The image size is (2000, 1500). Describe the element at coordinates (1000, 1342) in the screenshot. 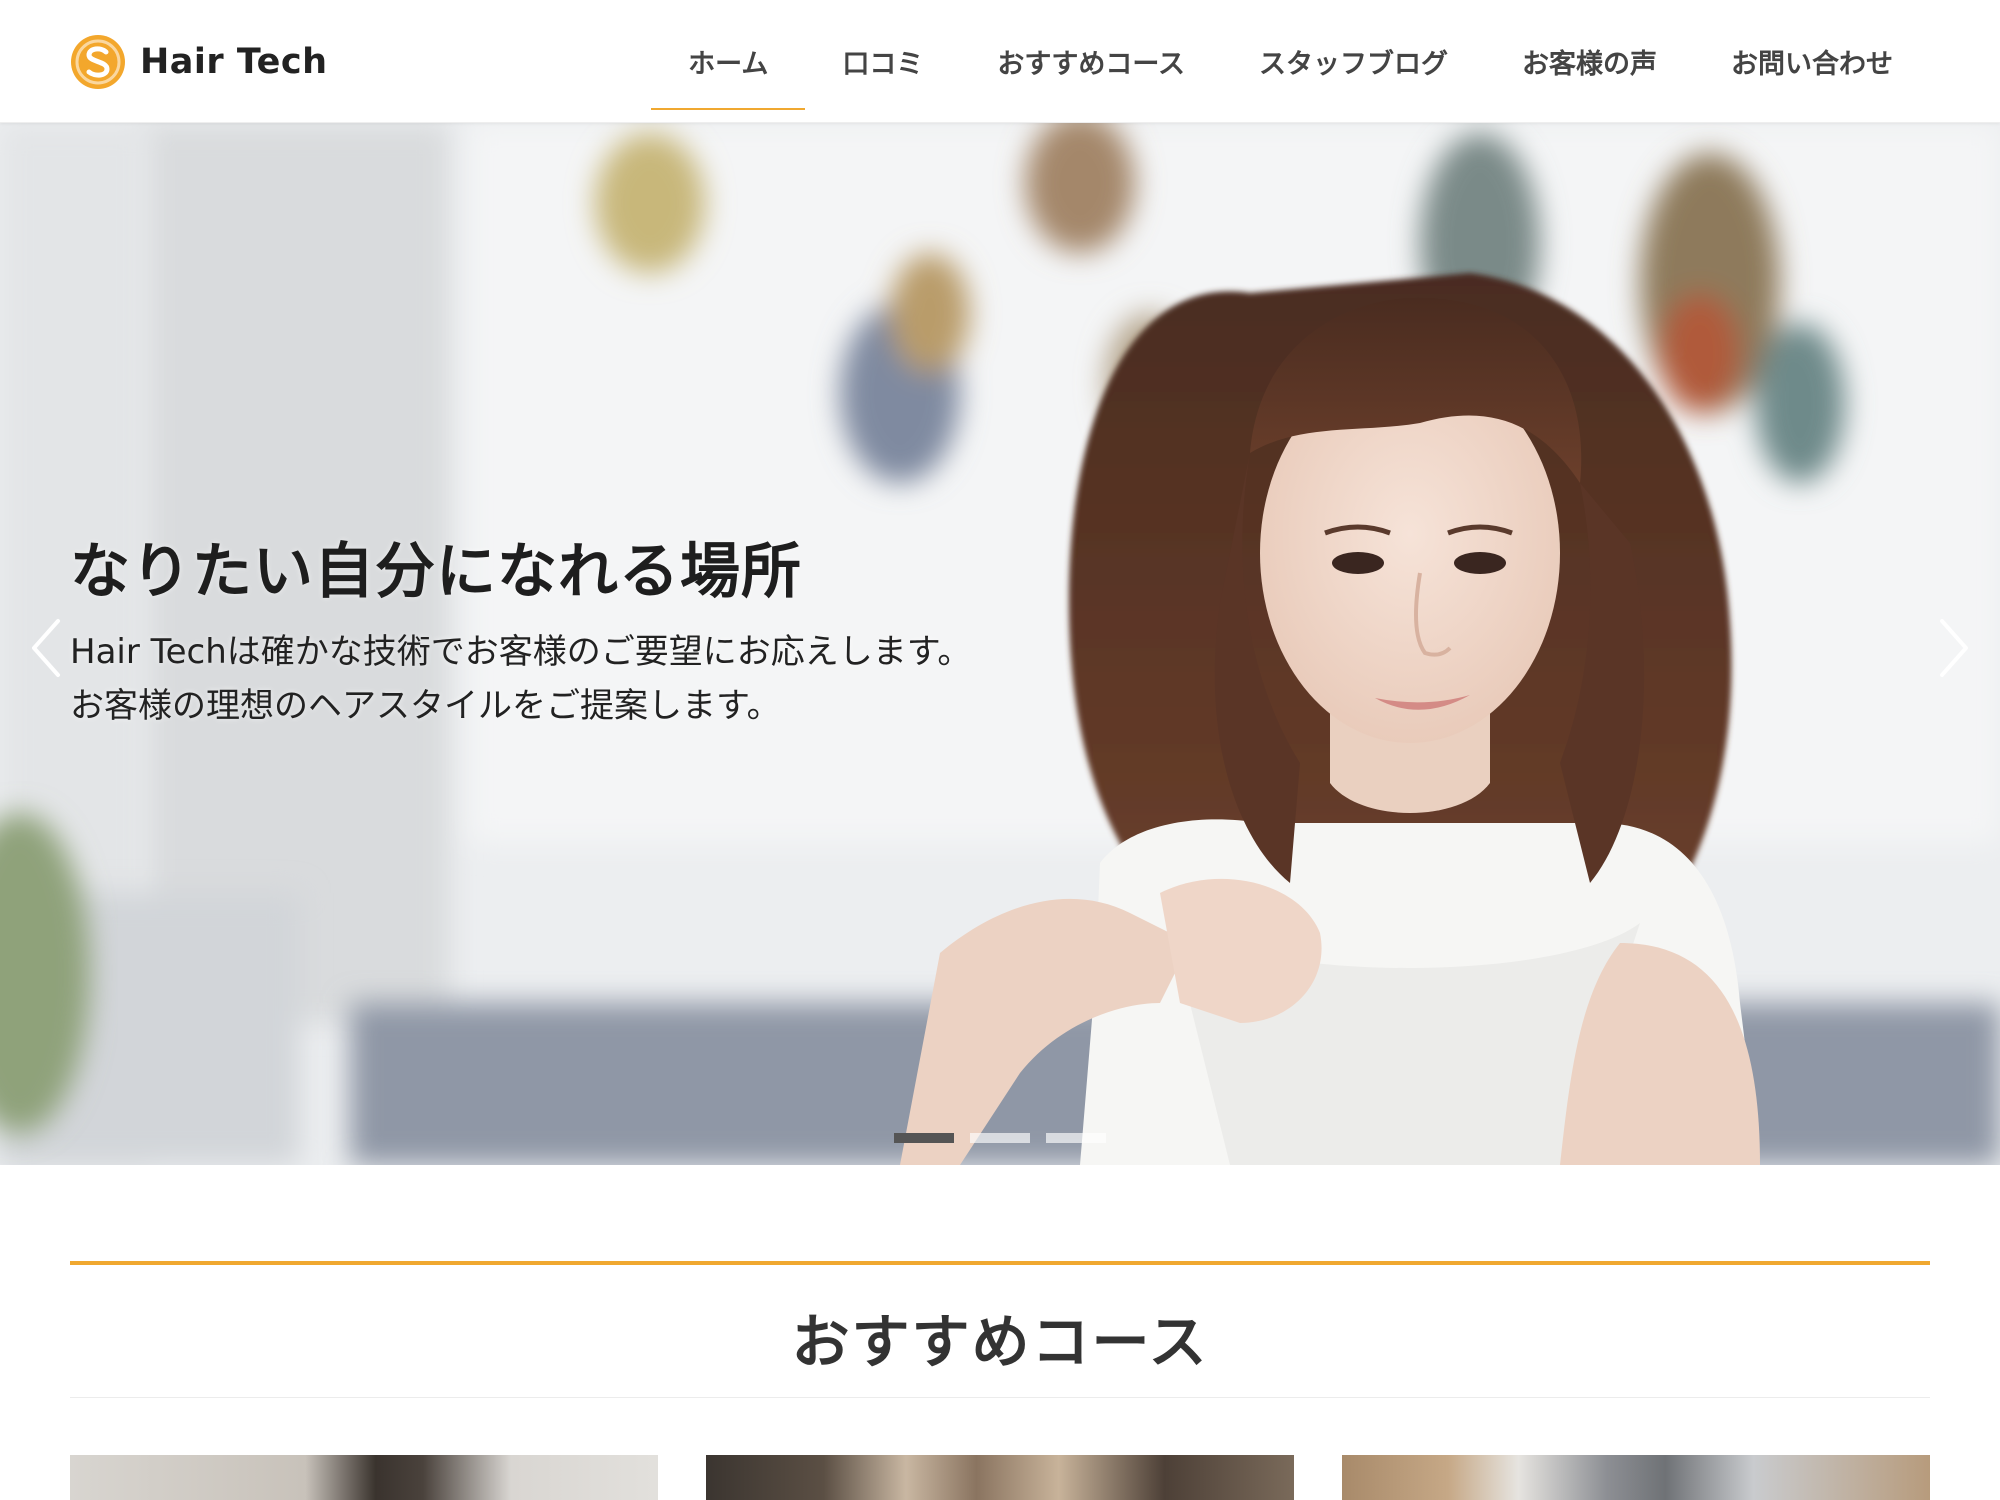

I see `section-title: おすすめコース` at that location.